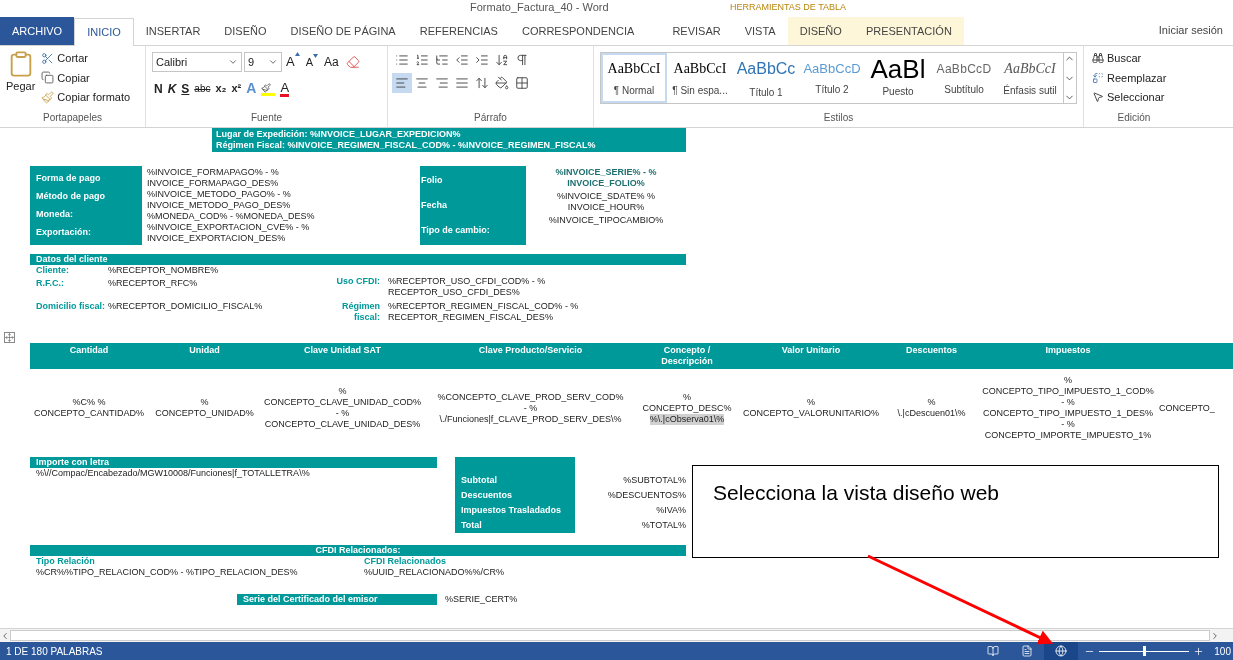  I want to click on find-button: Buscar, so click(1134, 58).